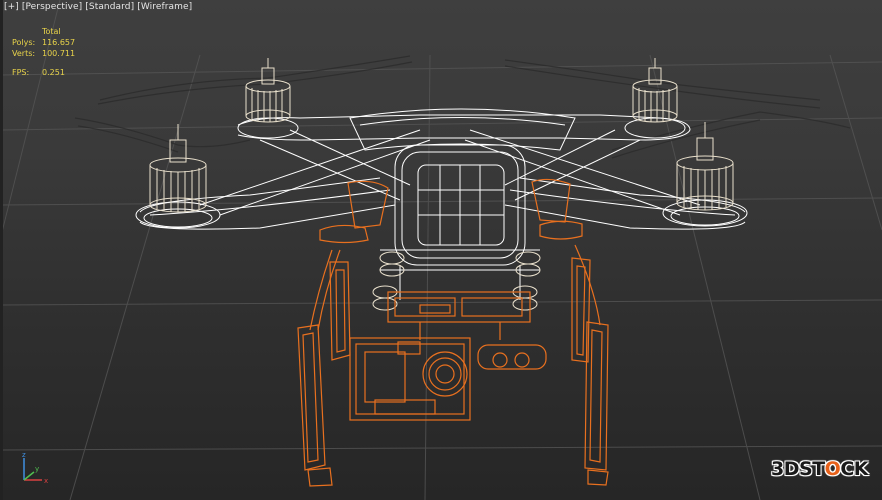  I want to click on stats-polys-row: Polys: 116.657, so click(43, 42).